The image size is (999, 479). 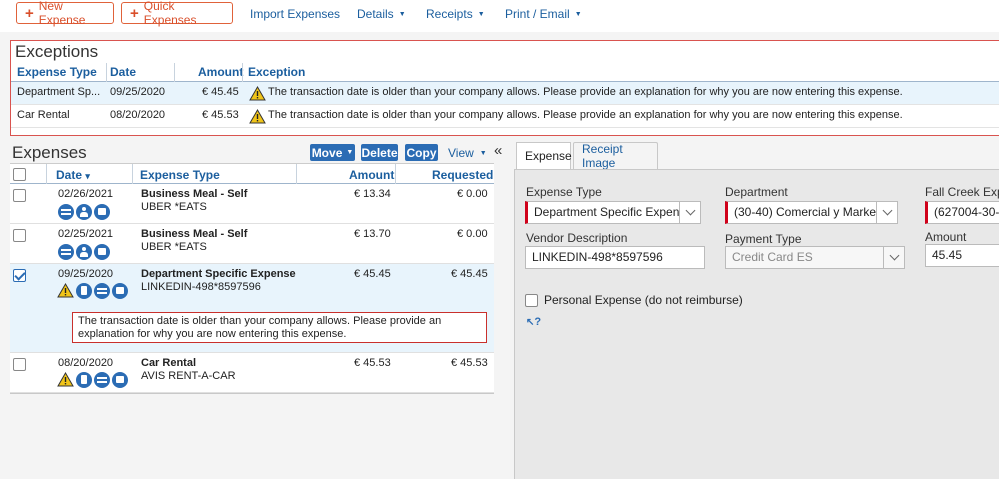 I want to click on fallcreek-select: (627004-30-40, so click(x=962, y=212).